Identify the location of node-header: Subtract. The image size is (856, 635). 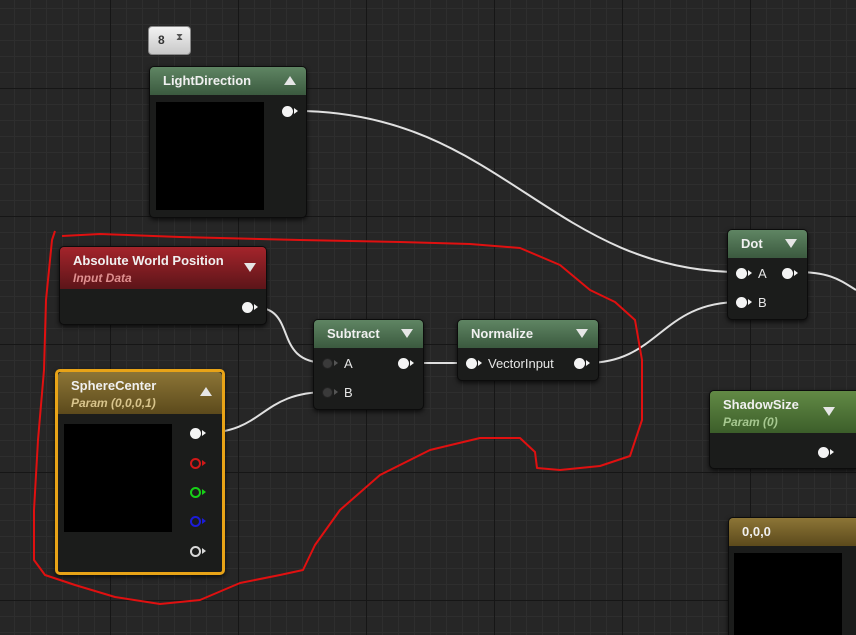
(368, 334).